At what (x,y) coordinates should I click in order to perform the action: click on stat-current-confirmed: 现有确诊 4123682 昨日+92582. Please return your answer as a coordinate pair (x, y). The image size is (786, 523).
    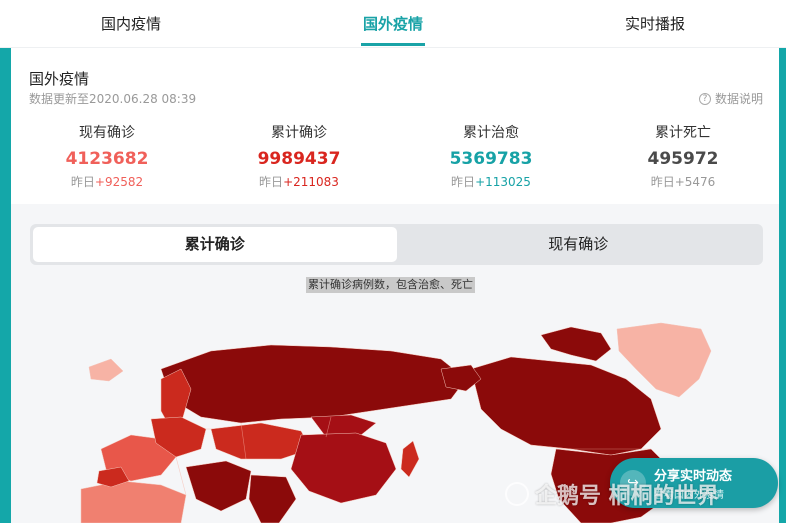
    Looking at the image, I should click on (107, 155).